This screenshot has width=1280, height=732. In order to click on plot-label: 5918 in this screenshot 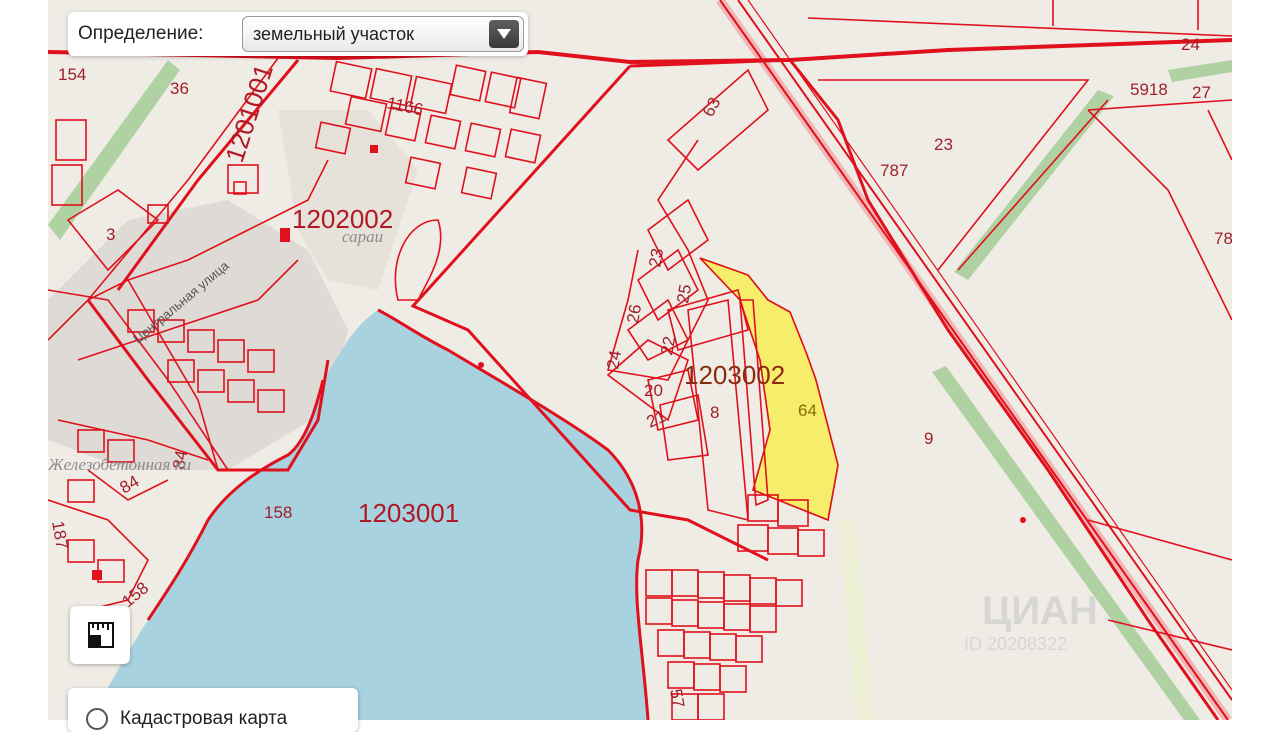, I will do `click(1149, 89)`.